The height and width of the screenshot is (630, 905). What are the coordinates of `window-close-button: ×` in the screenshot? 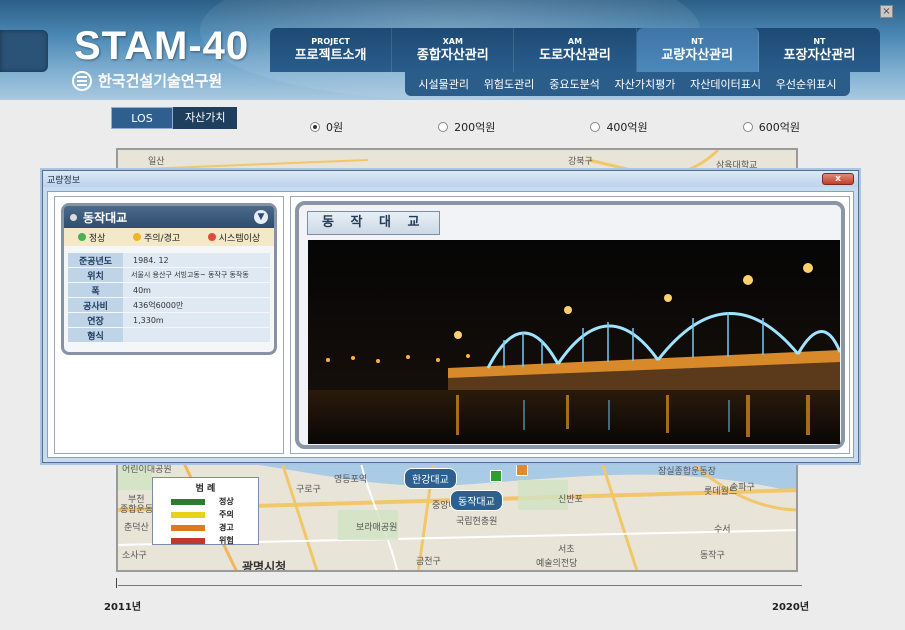 It's located at (886, 11).